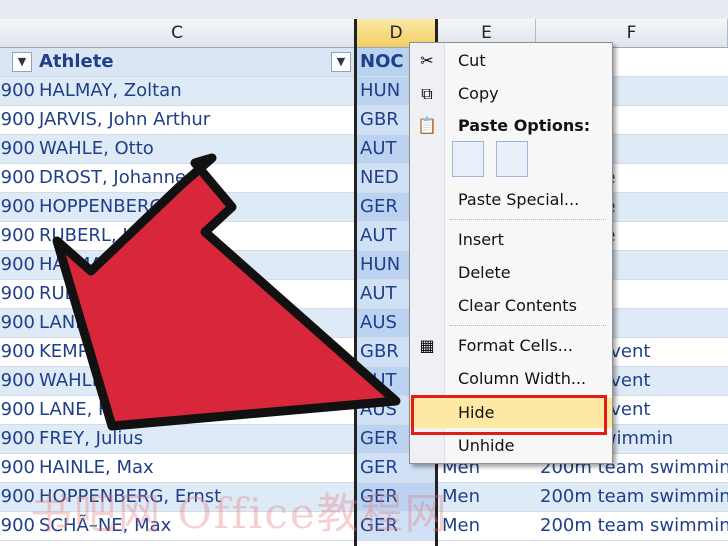 This screenshot has height=546, width=728. Describe the element at coordinates (195, 468) in the screenshot. I see `cell-athlete: HAINLE, Max` at that location.